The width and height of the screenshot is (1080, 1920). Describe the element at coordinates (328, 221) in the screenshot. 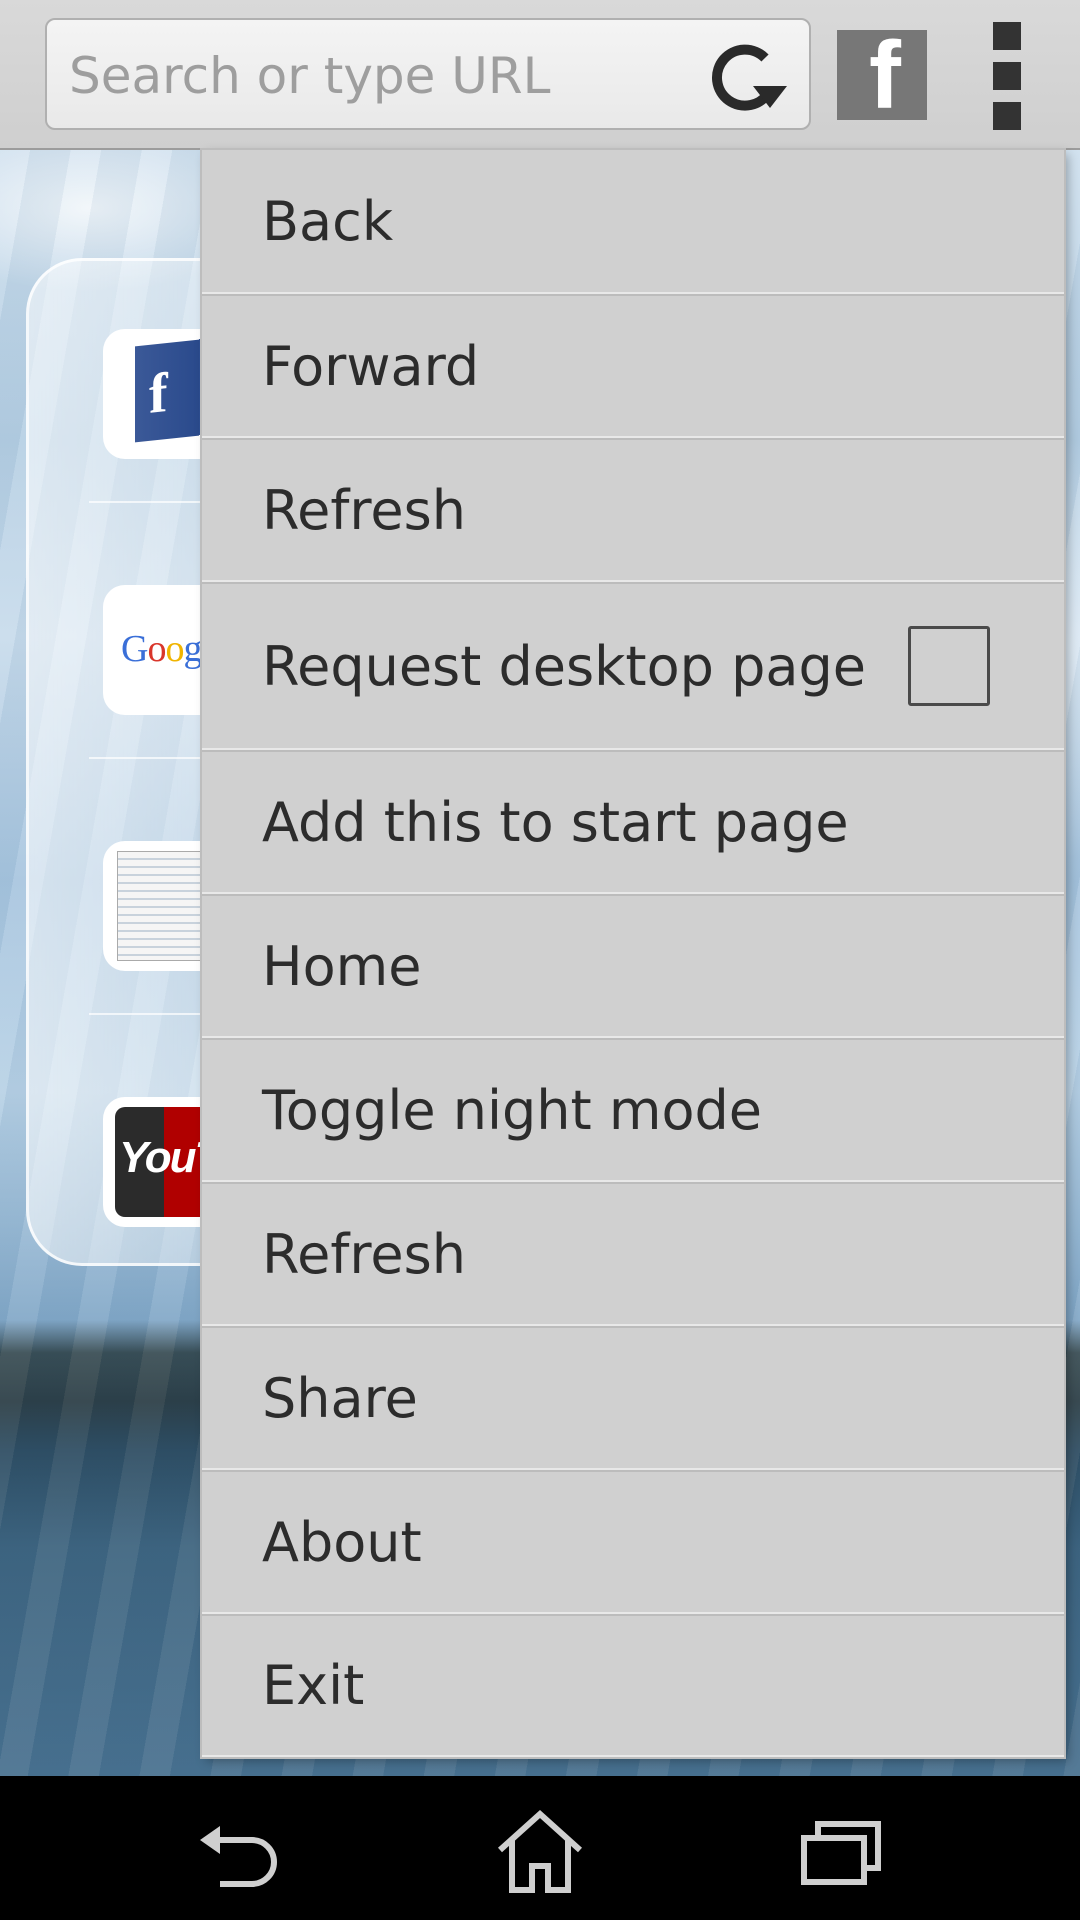

I see `menu-item-label: Back` at that location.